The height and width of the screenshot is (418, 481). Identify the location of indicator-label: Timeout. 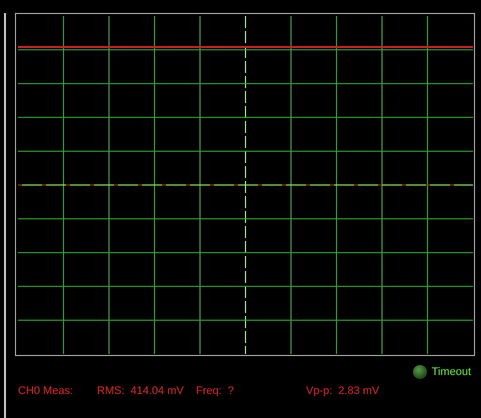
(451, 372).